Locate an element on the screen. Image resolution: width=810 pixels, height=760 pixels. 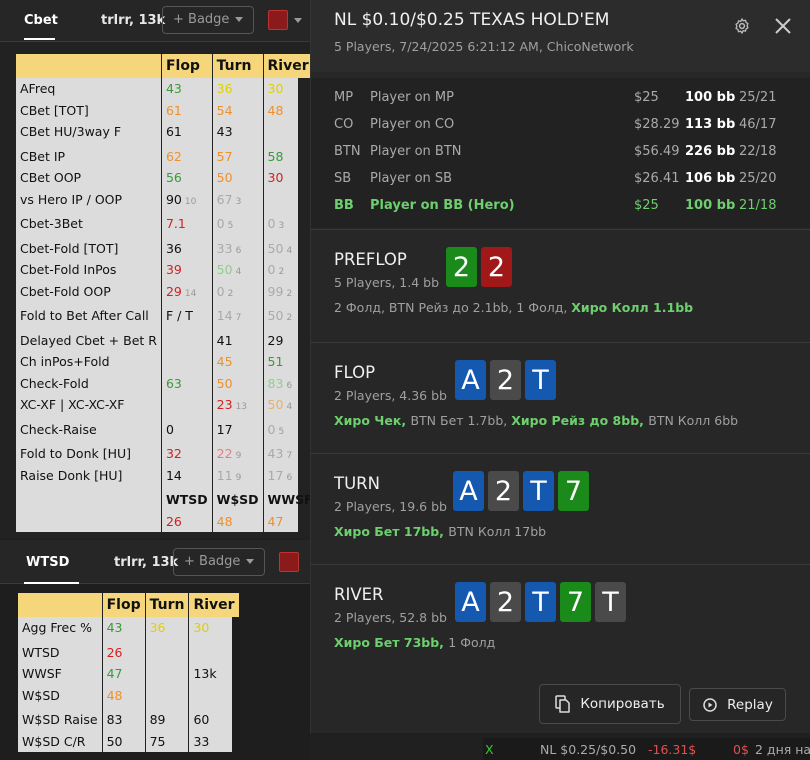
stat-value-cell: 0 is located at coordinates (186, 429).